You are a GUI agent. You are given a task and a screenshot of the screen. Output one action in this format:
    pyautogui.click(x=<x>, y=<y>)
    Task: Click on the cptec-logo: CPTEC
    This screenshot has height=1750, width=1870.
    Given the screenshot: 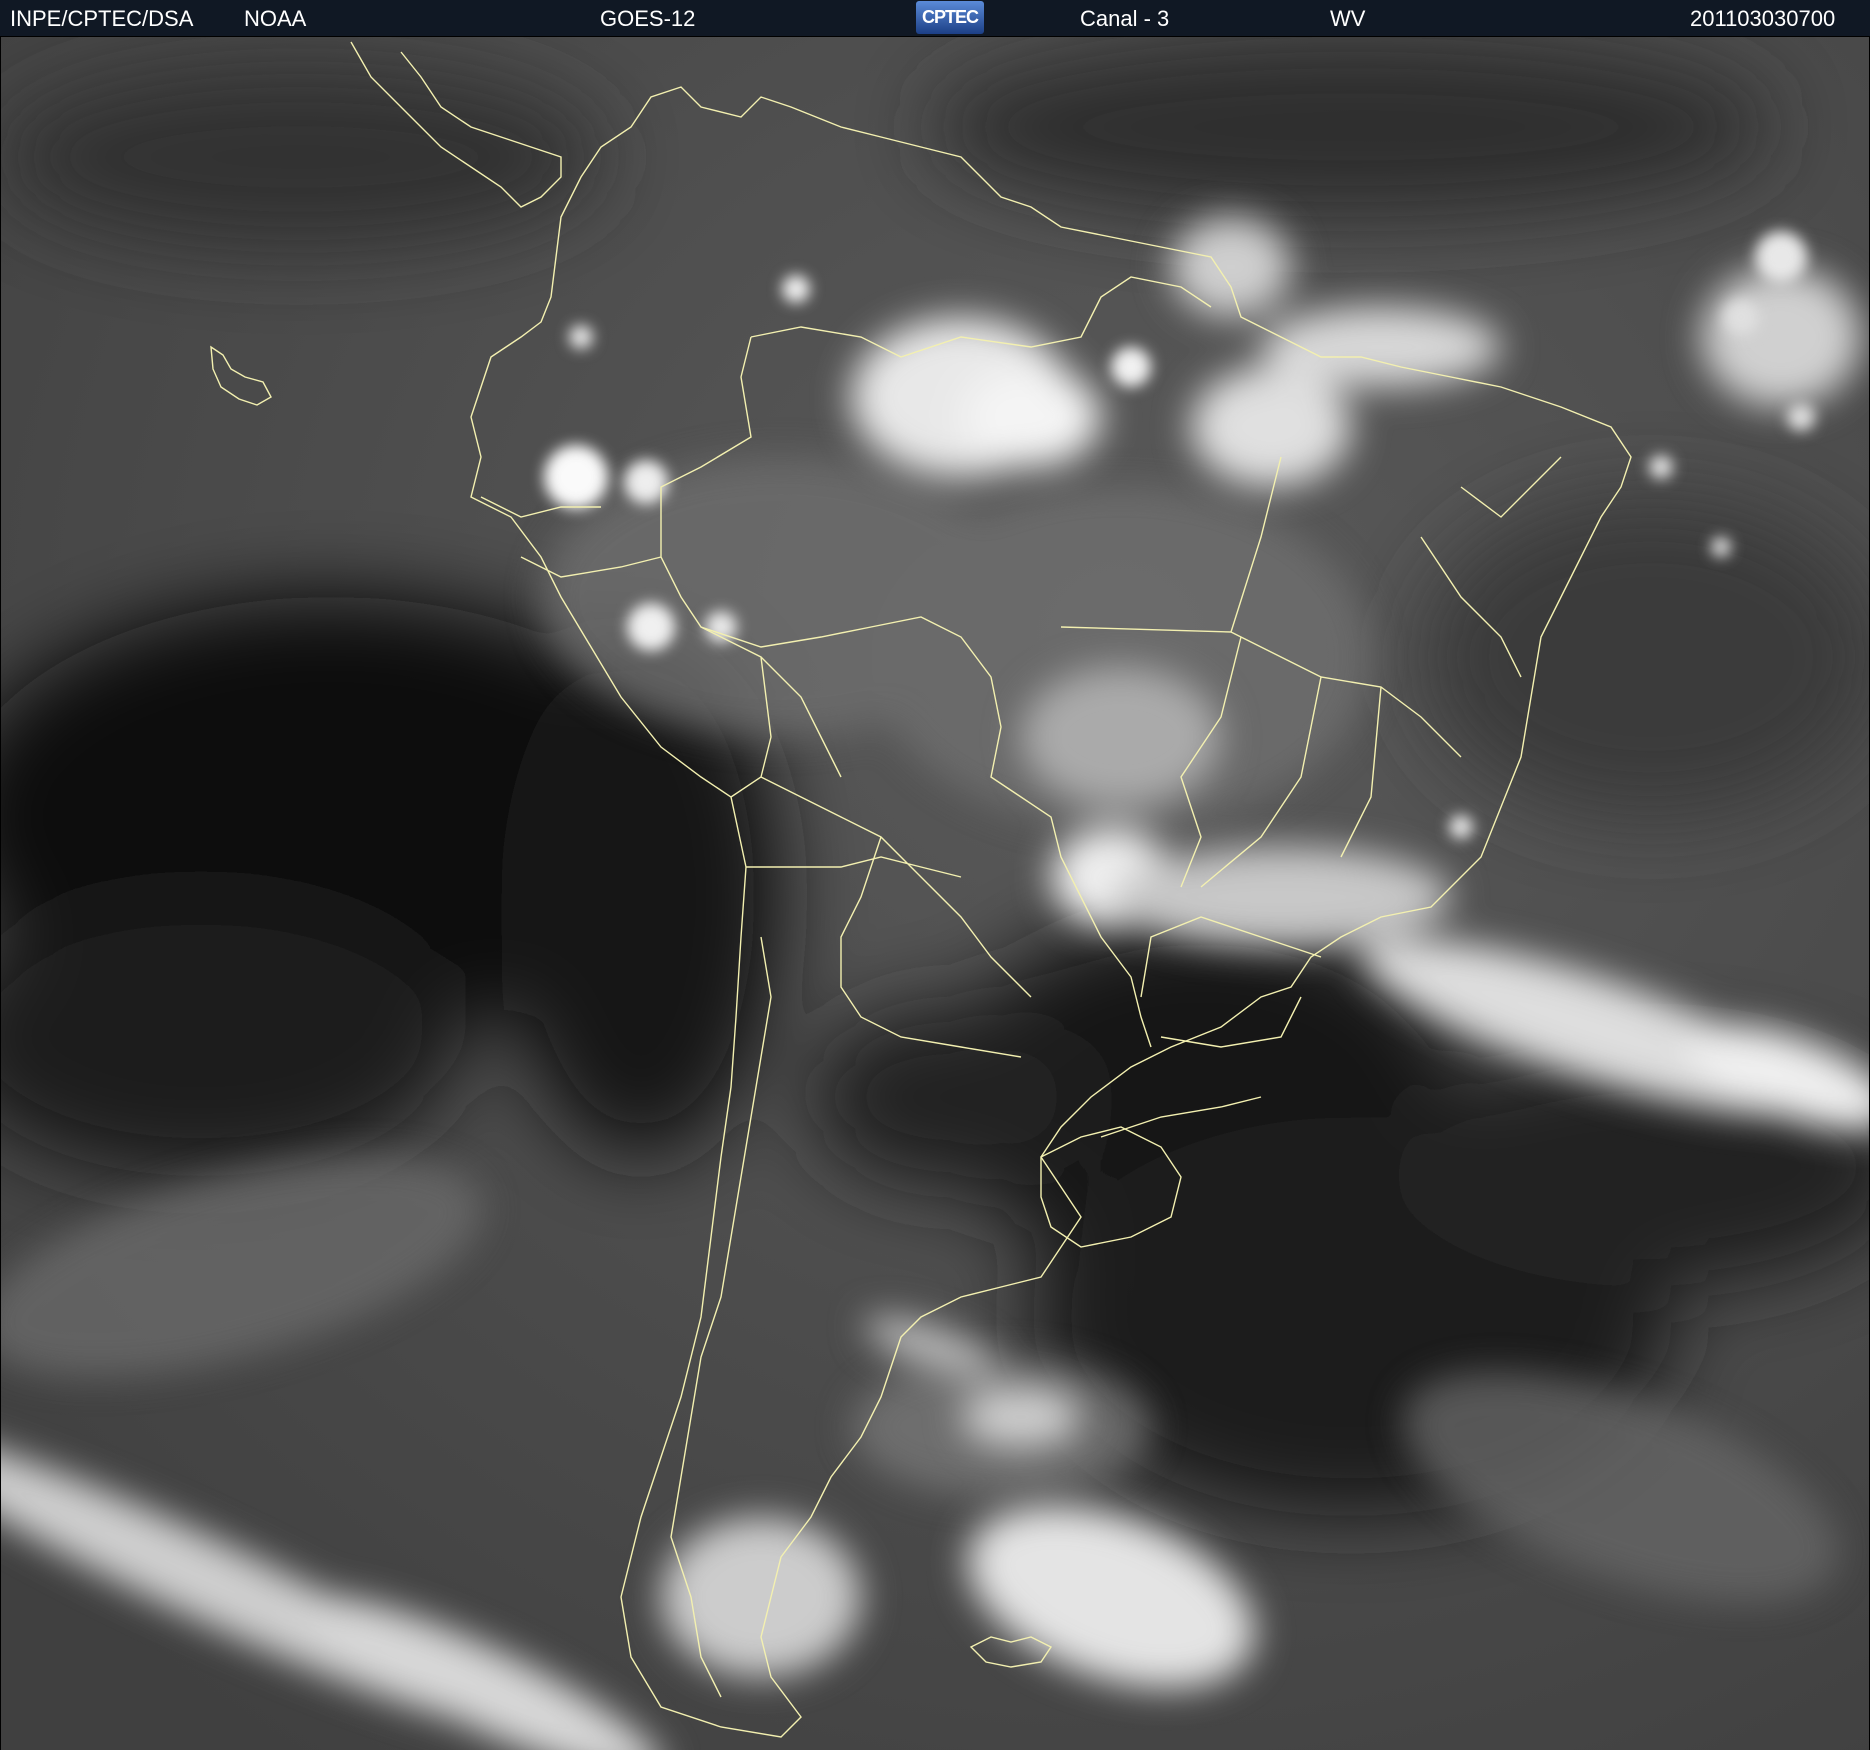 What is the action you would take?
    pyautogui.click(x=950, y=17)
    